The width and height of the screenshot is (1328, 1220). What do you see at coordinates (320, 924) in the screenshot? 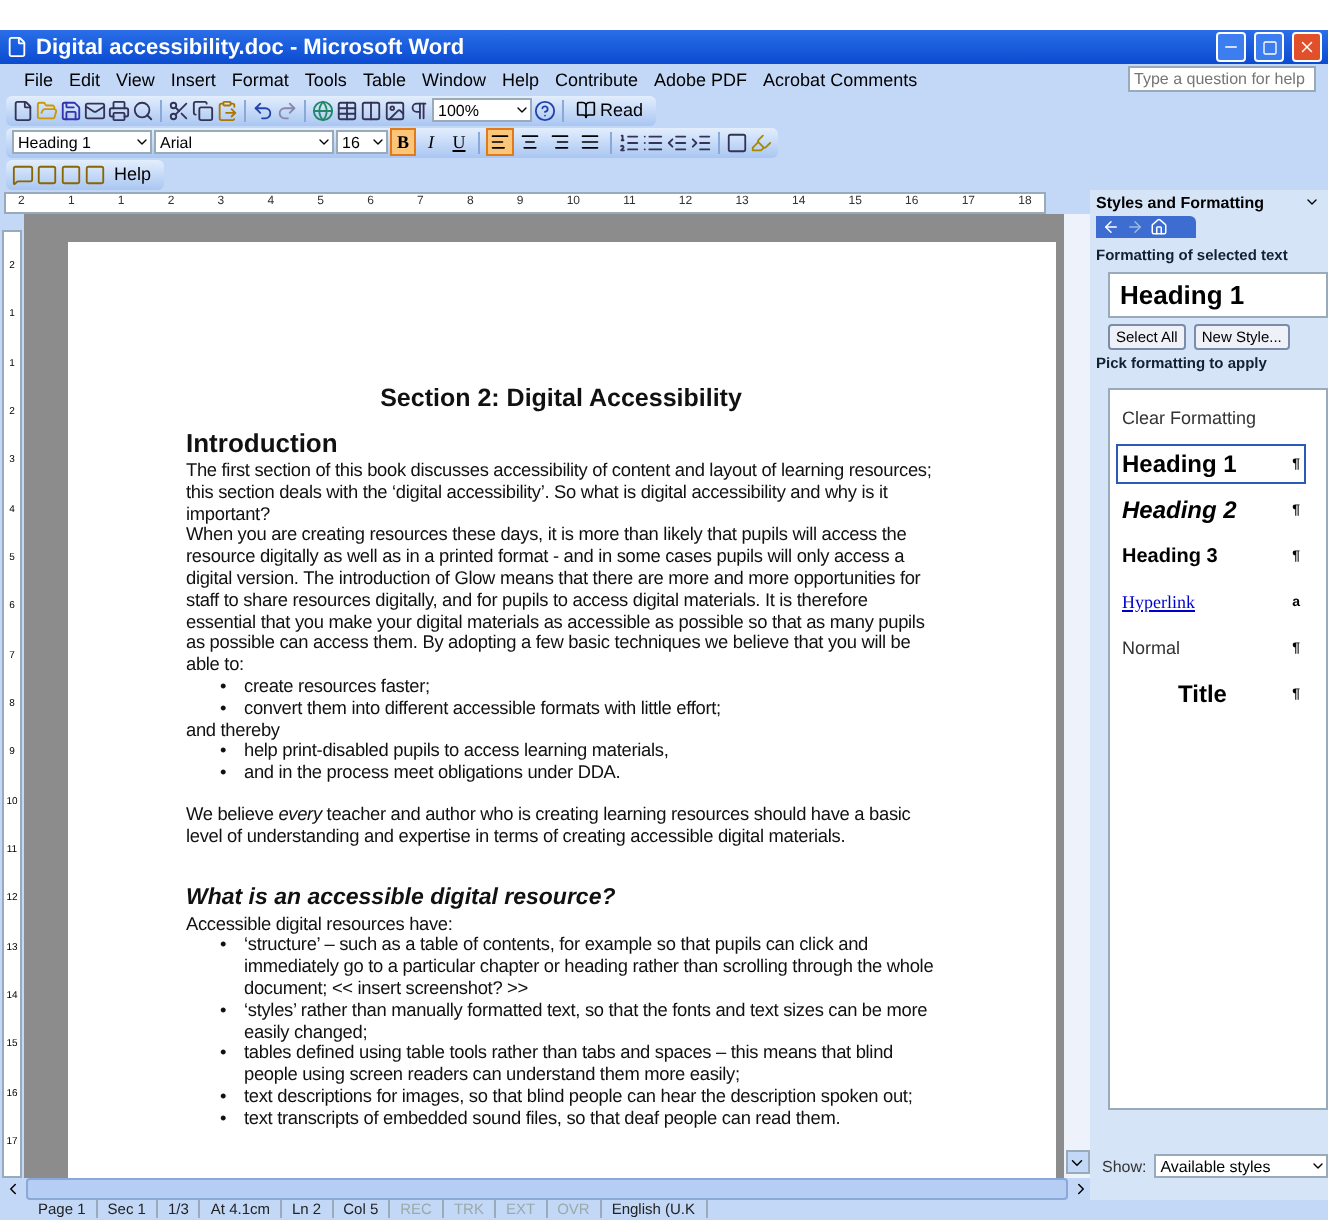
I see `paragraph: Accessible digital resources have:` at bounding box center [320, 924].